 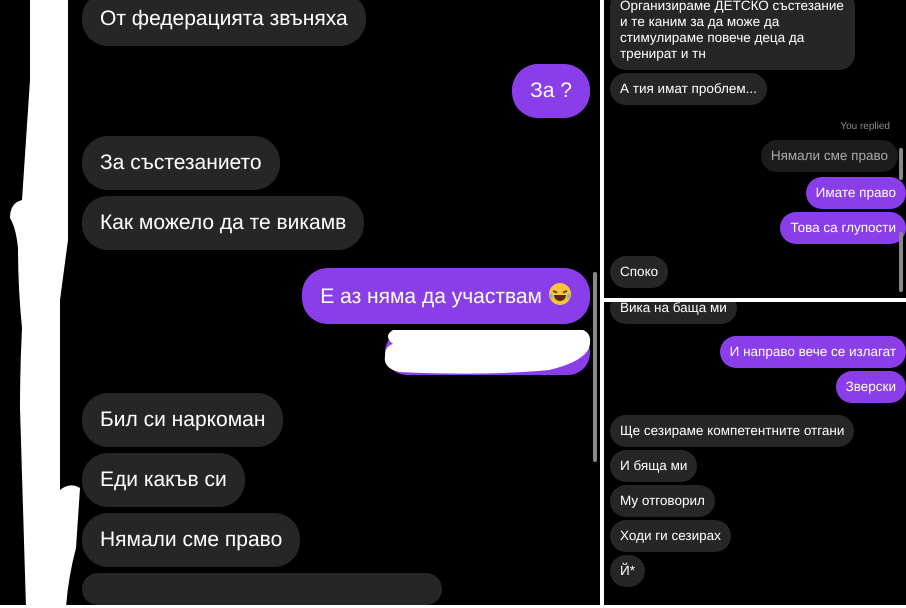 What do you see at coordinates (673, 313) in the screenshot?
I see `message-bubble: Вика на баща ми` at bounding box center [673, 313].